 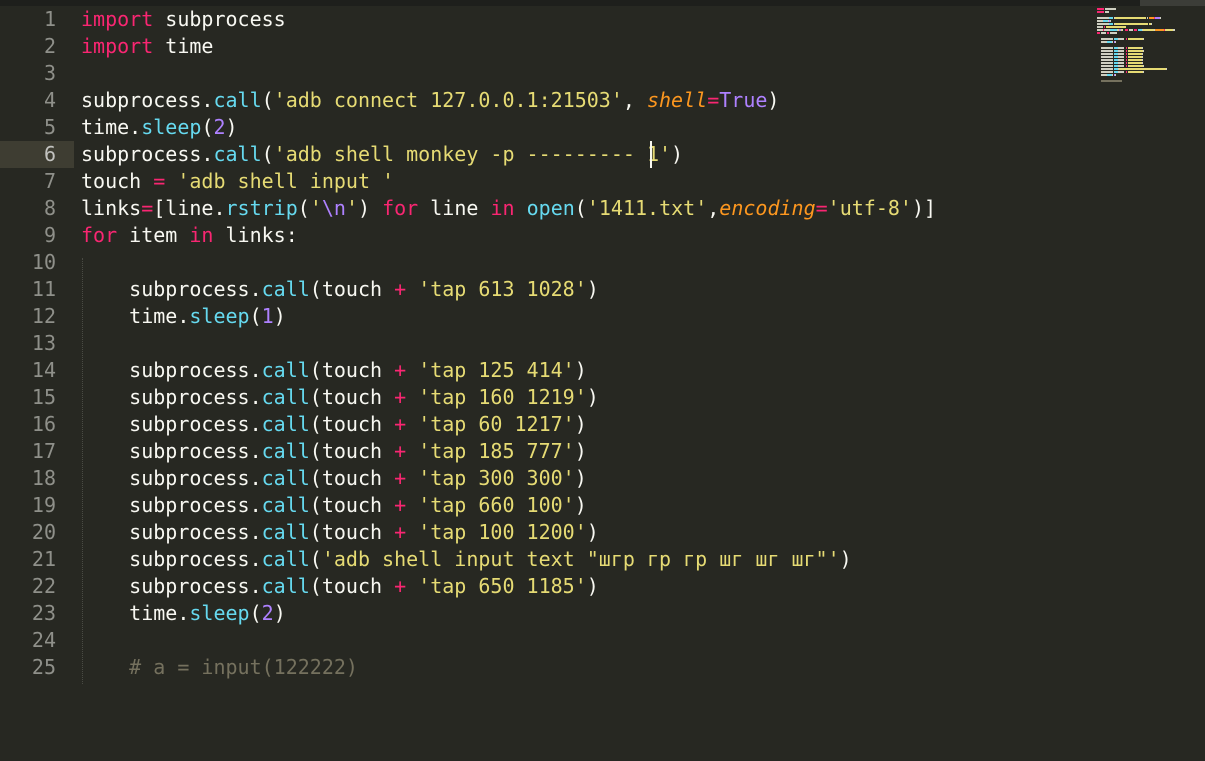 What do you see at coordinates (542, 181) in the screenshot?
I see `code-line: 7 touch = 'adb shell input '` at bounding box center [542, 181].